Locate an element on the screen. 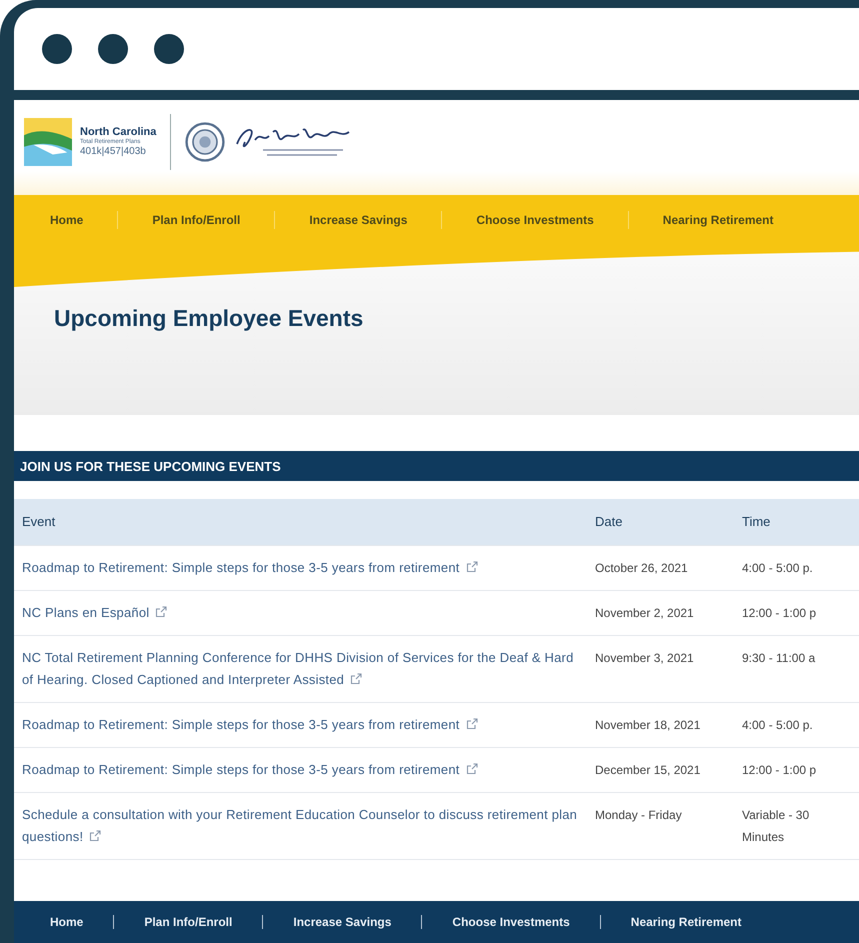 This screenshot has height=943, width=859. seal-icon is located at coordinates (205, 142).